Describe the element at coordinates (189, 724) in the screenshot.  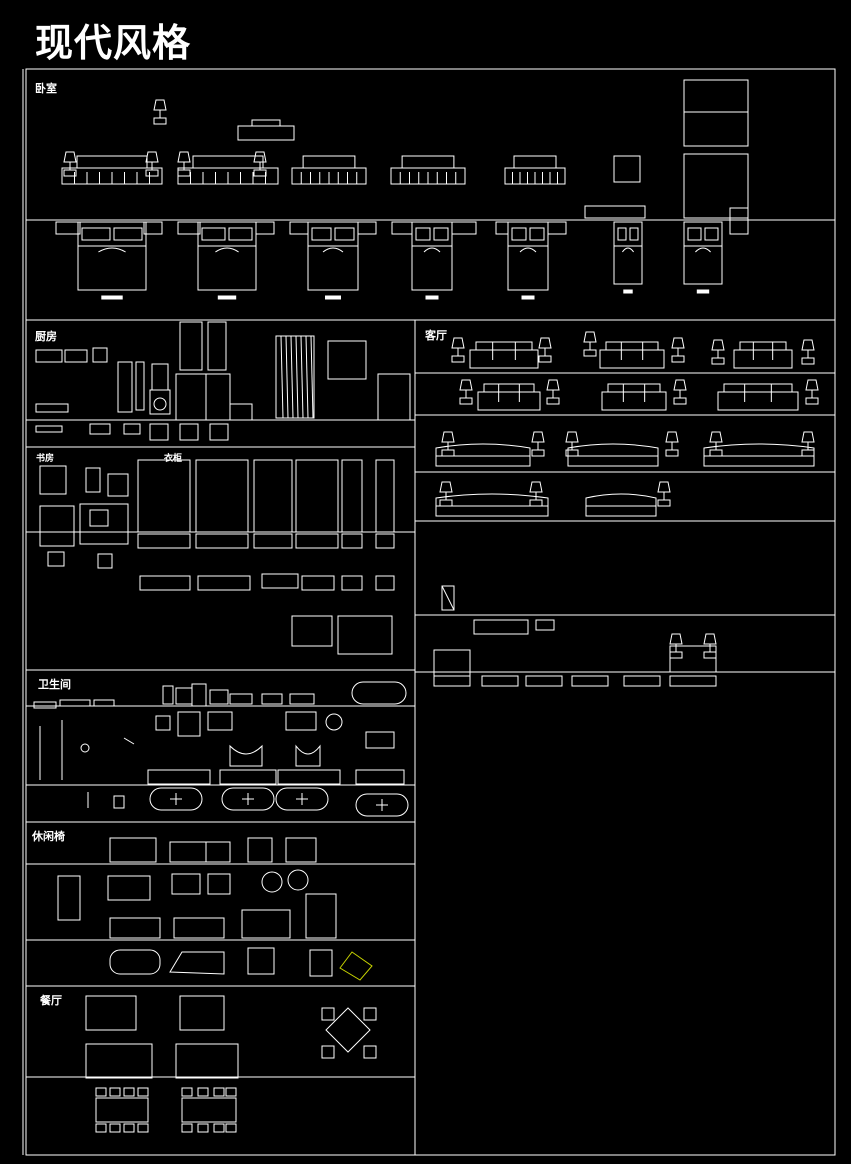
I see `toilet-plan` at that location.